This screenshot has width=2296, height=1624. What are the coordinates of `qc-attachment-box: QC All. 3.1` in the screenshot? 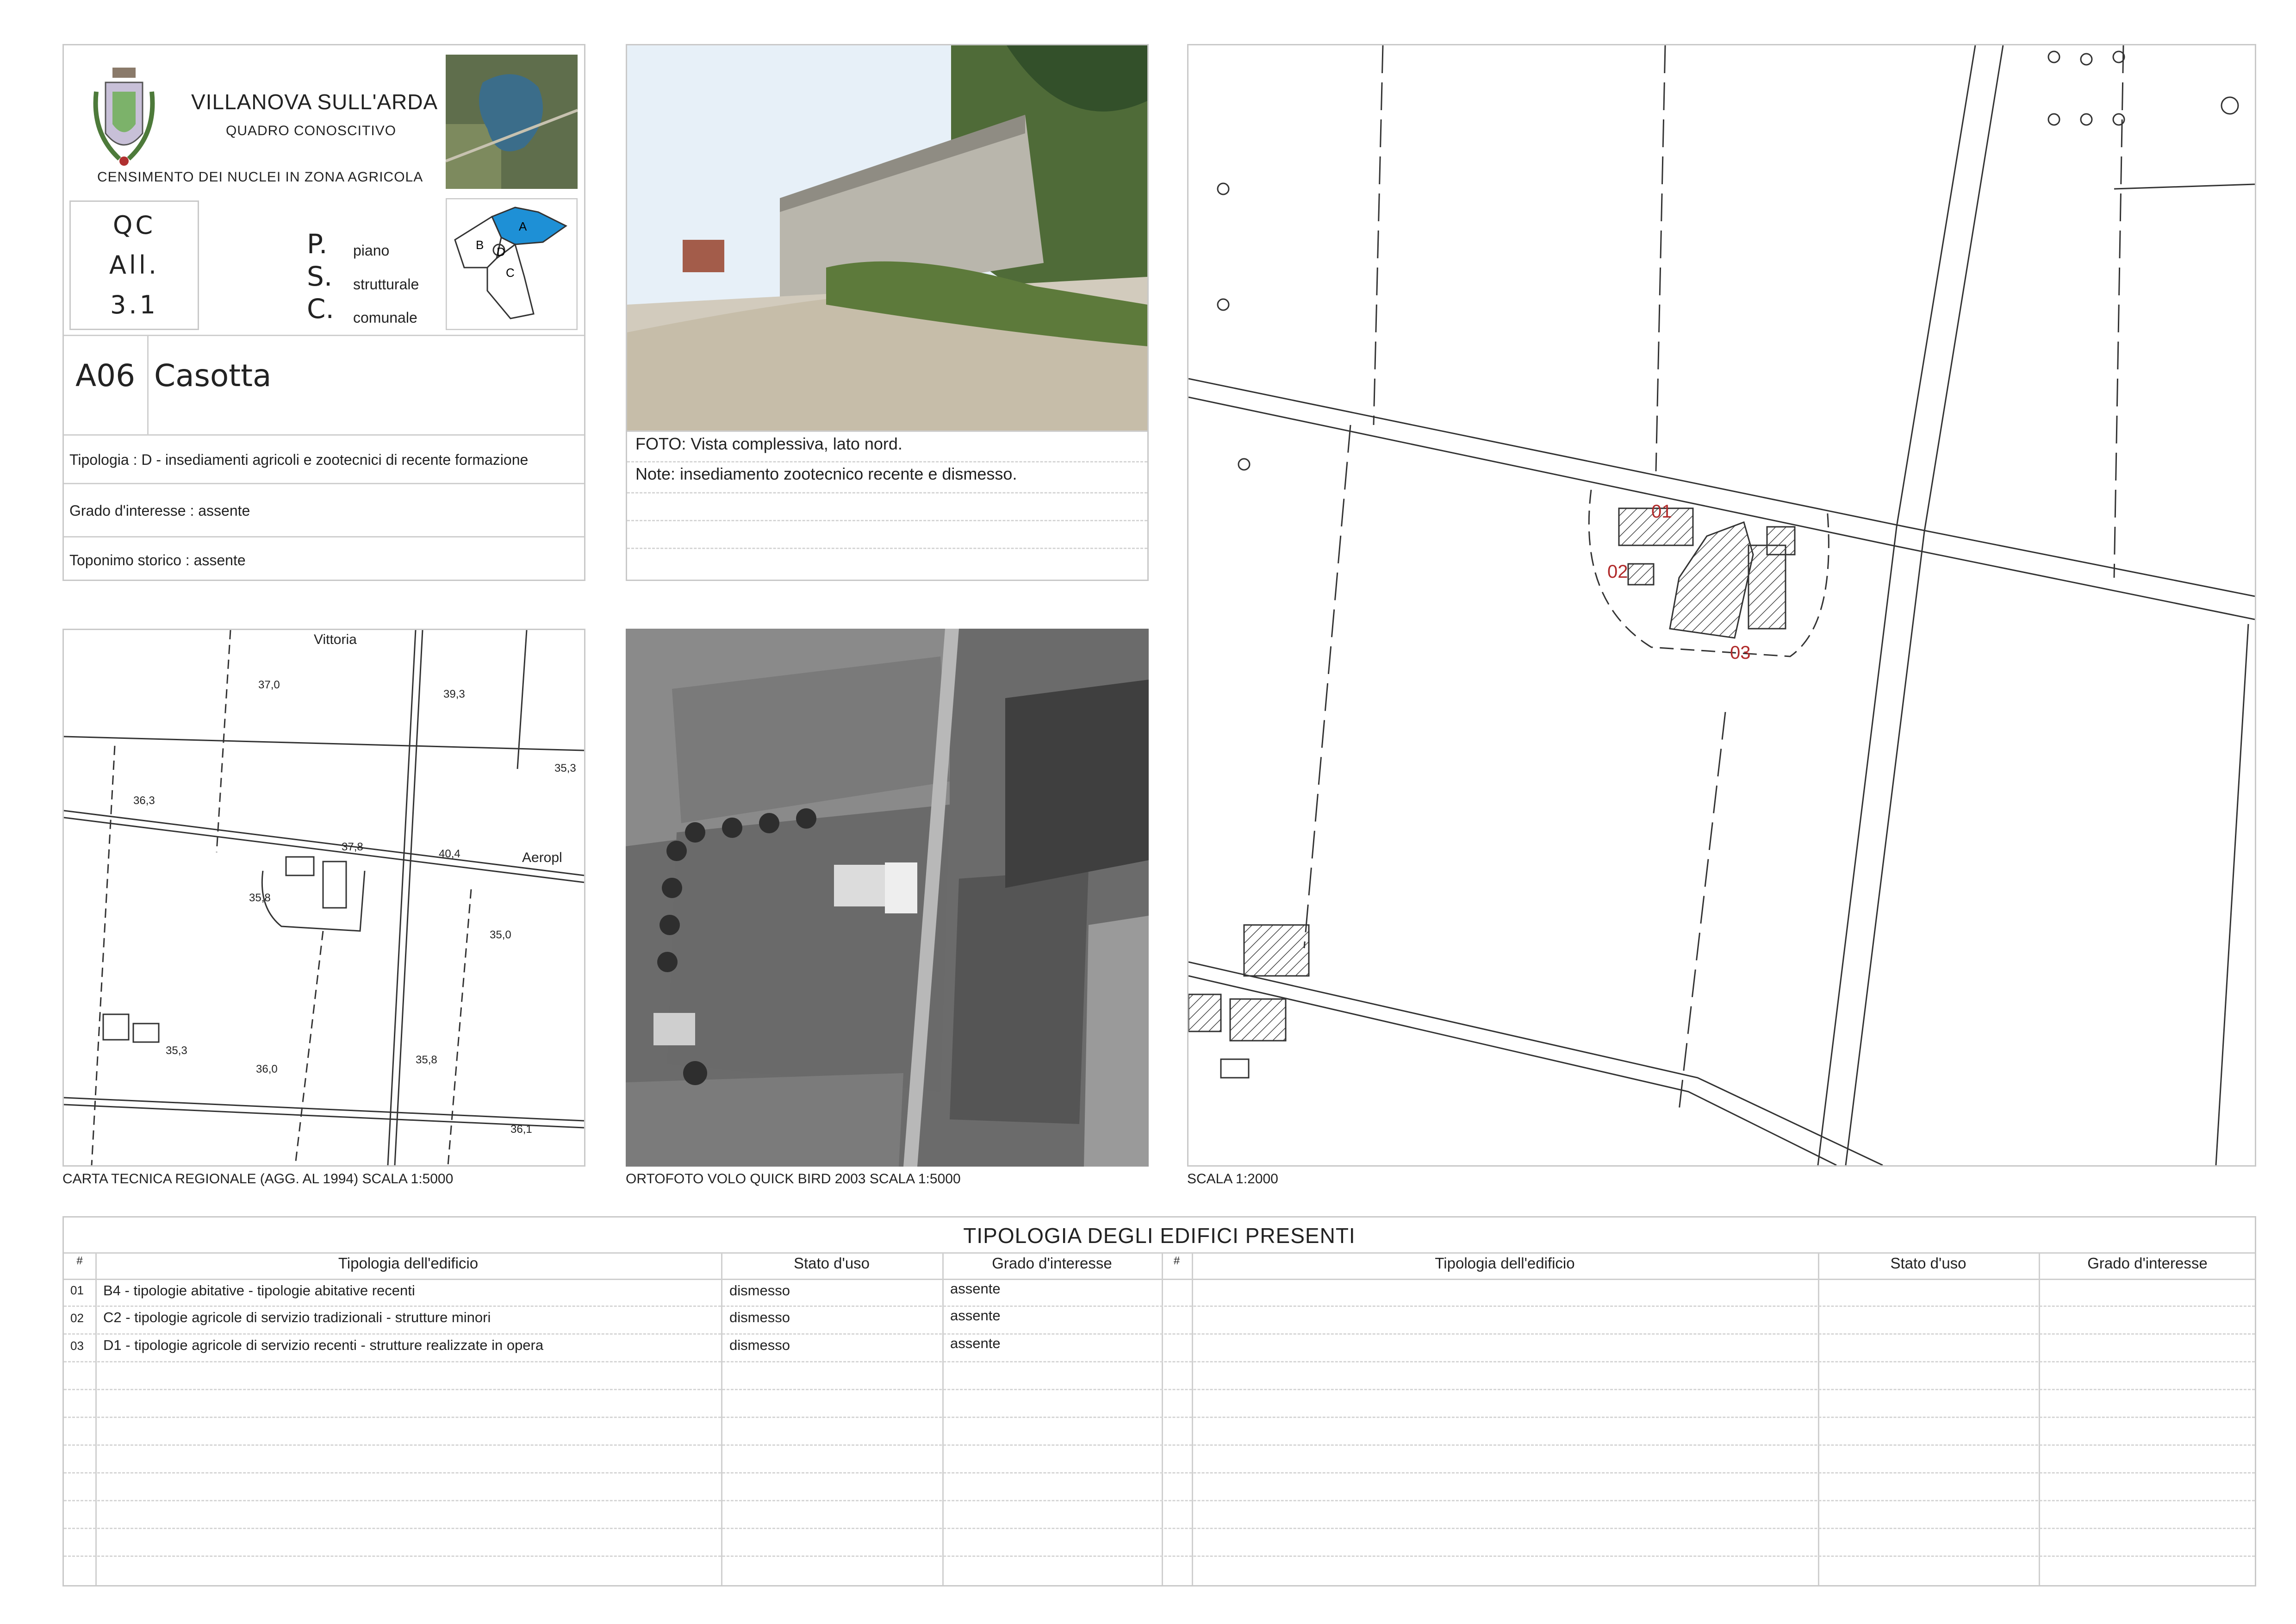 It's located at (134, 265).